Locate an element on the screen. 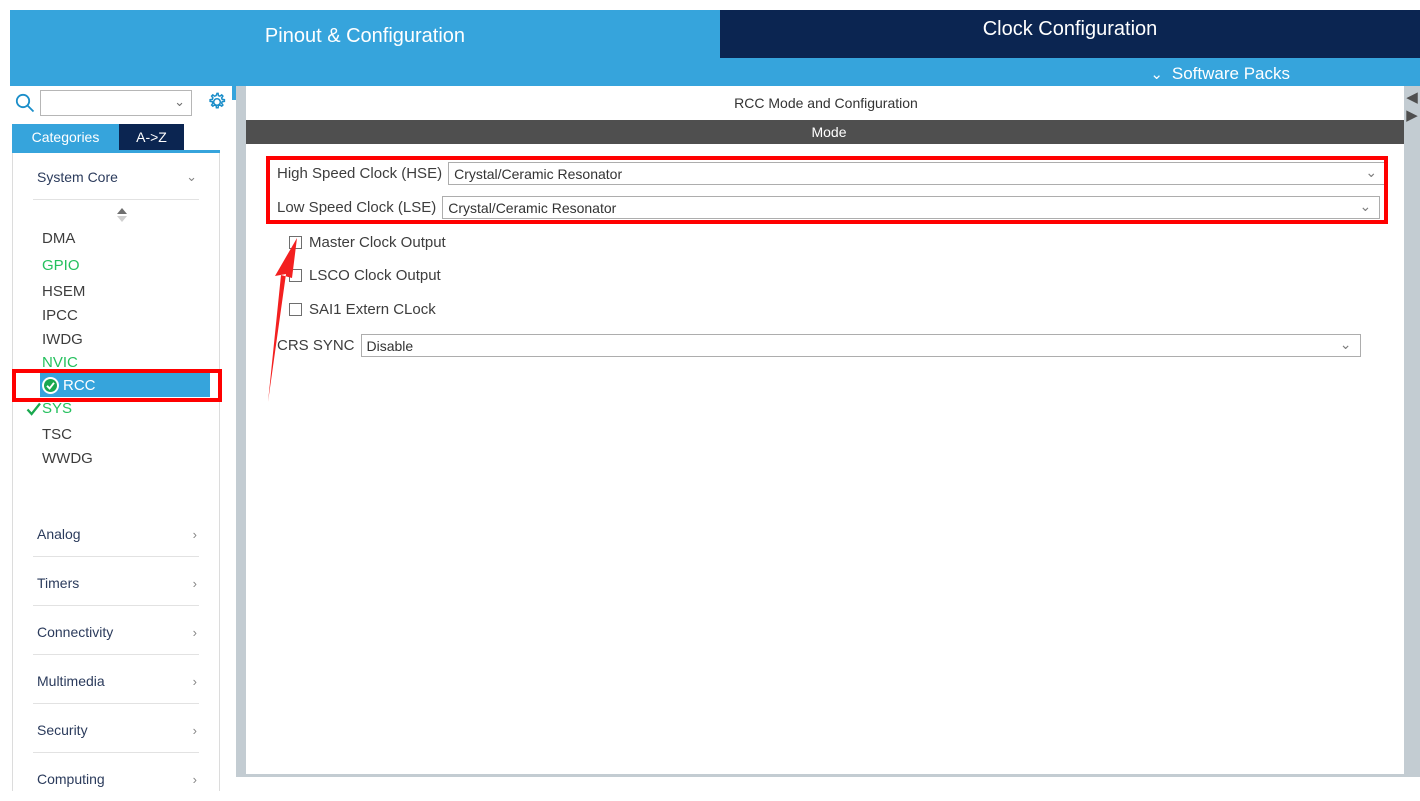  lse-value: Crystal/Ceramic Resonator is located at coordinates (532, 207).